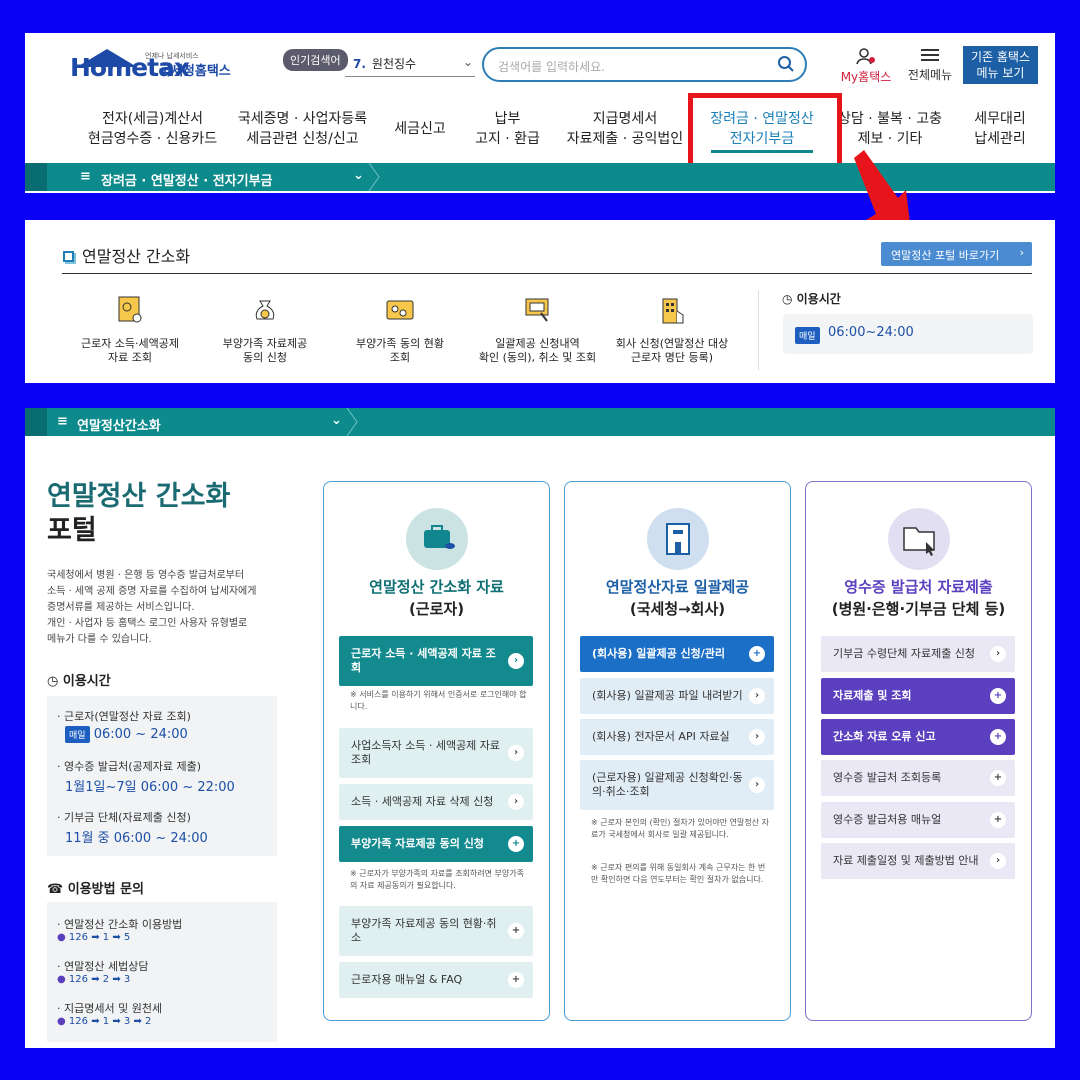 This screenshot has width=1080, height=1080. What do you see at coordinates (918, 861) in the screenshot?
I see `card-menu-item: 자료 제출일정 및 제출방법 안내 ›` at bounding box center [918, 861].